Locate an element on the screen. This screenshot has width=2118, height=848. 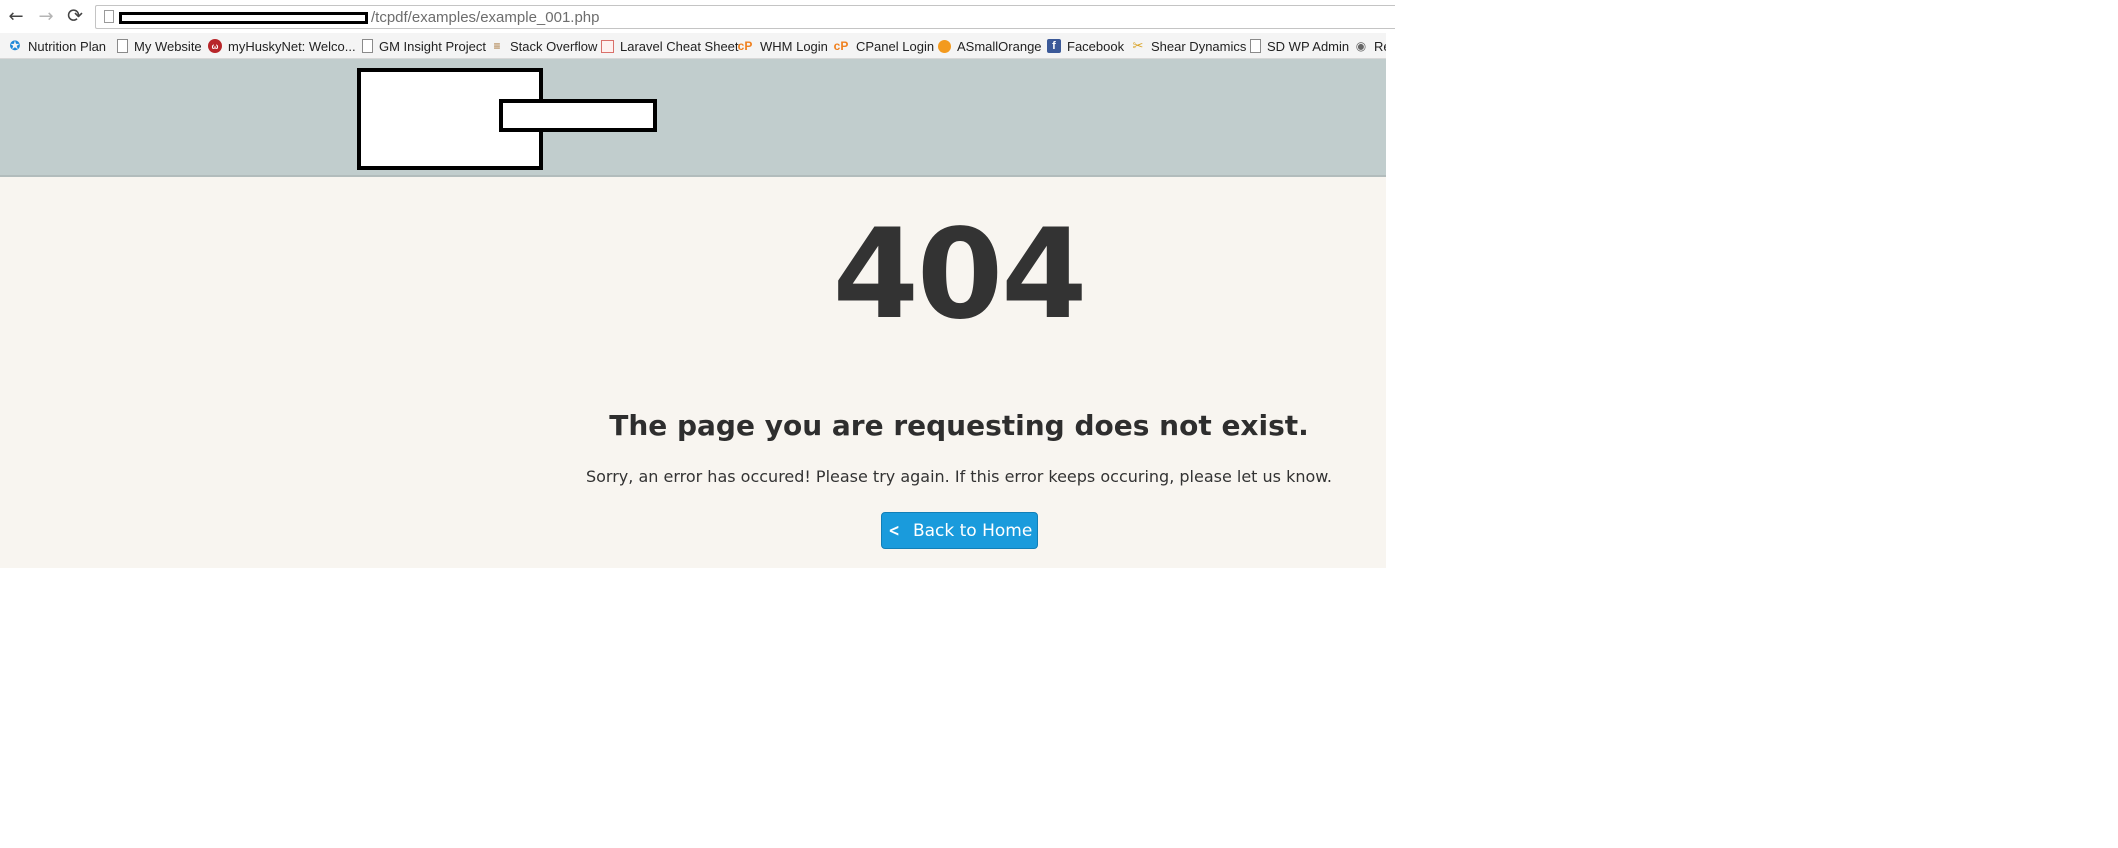
back-to-home-button: < Back to Home is located at coordinates (959, 530).